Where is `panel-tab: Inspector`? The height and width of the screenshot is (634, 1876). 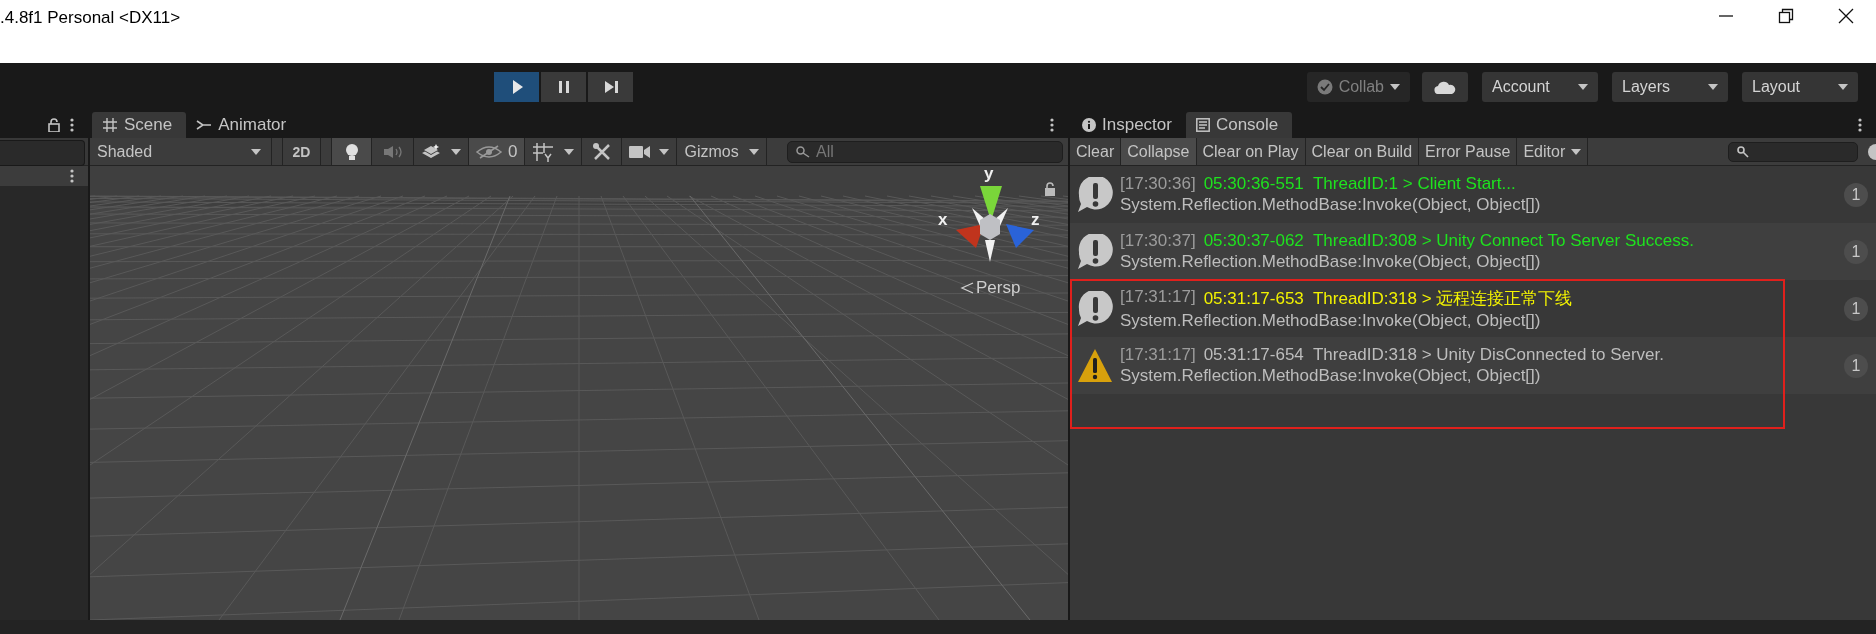
panel-tab: Inspector is located at coordinates (1129, 125).